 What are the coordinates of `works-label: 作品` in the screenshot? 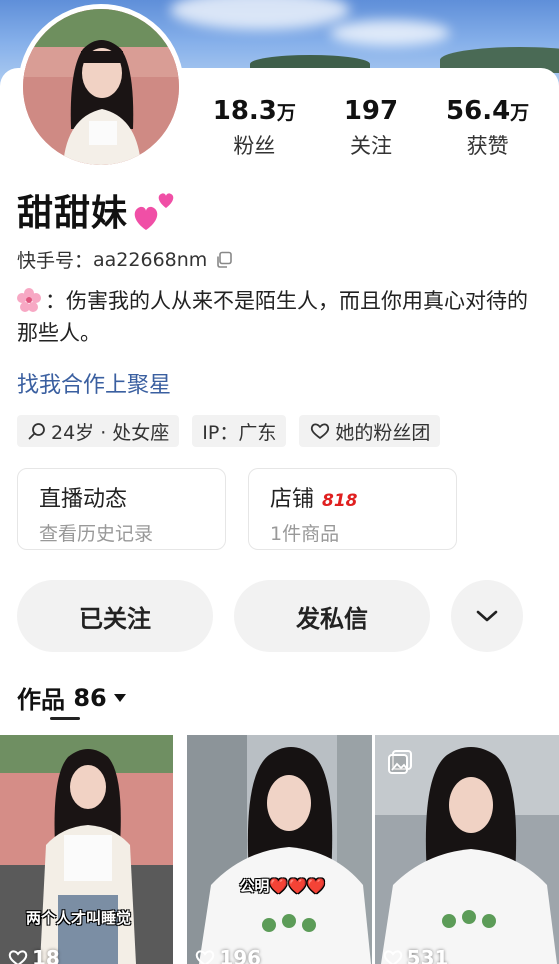 It's located at (41, 700).